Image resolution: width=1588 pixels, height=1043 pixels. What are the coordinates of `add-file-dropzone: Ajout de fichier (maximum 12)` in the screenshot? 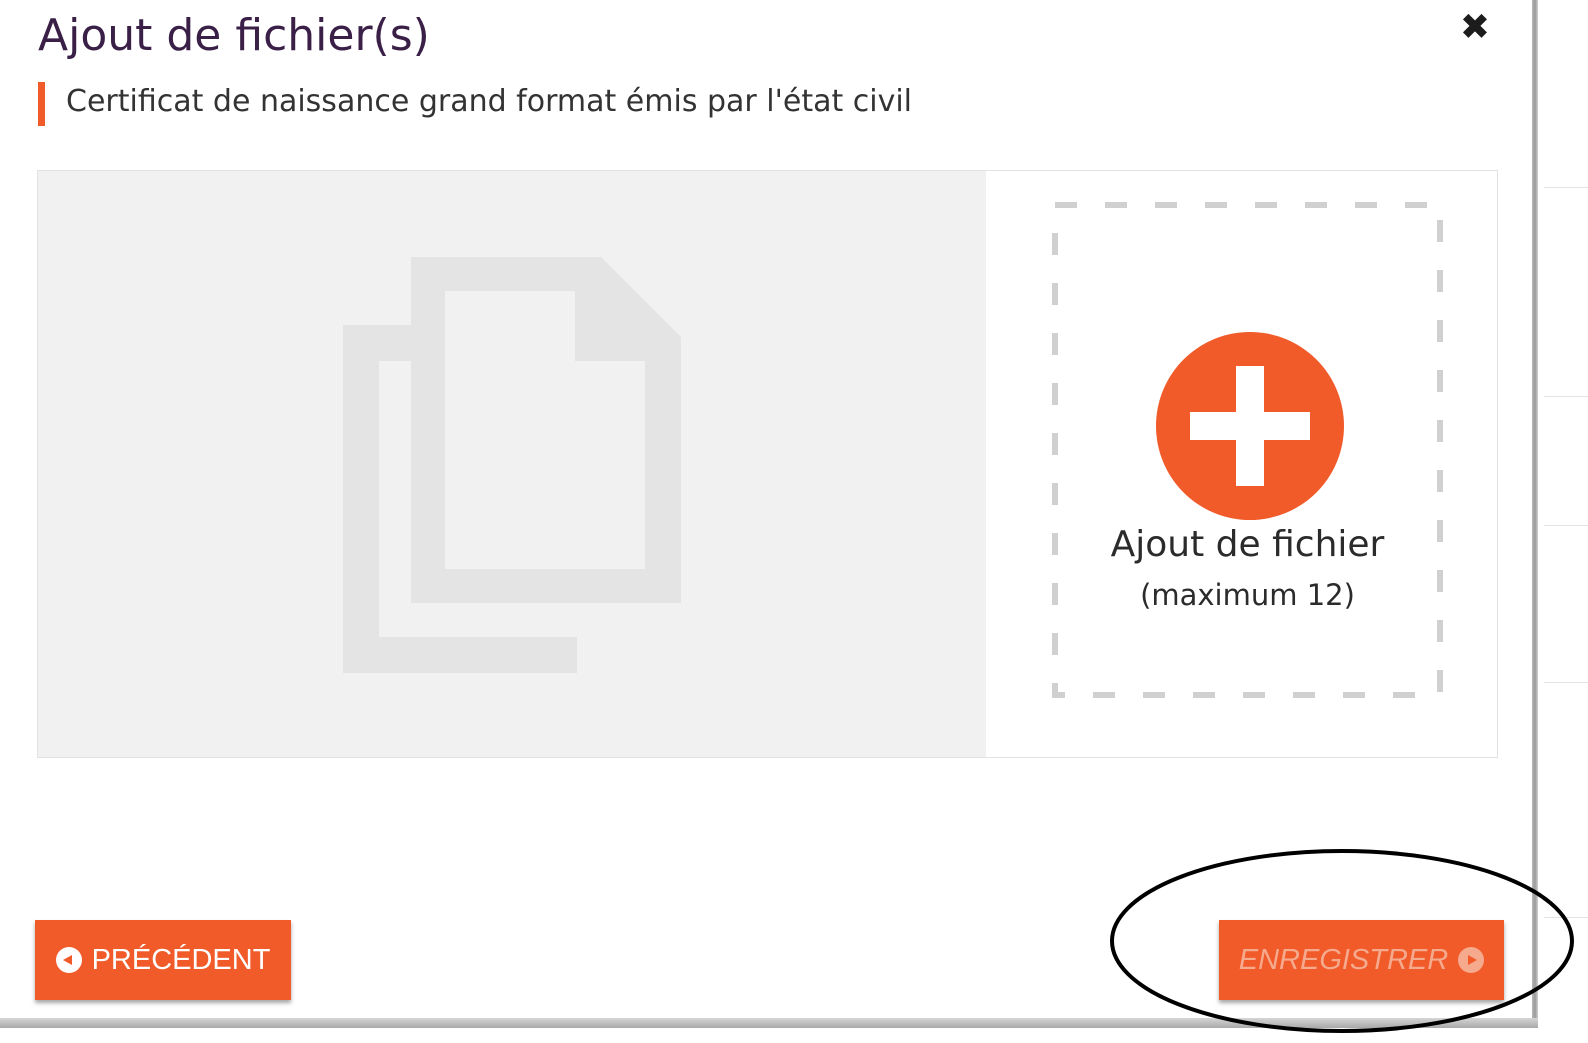 It's located at (1247, 450).